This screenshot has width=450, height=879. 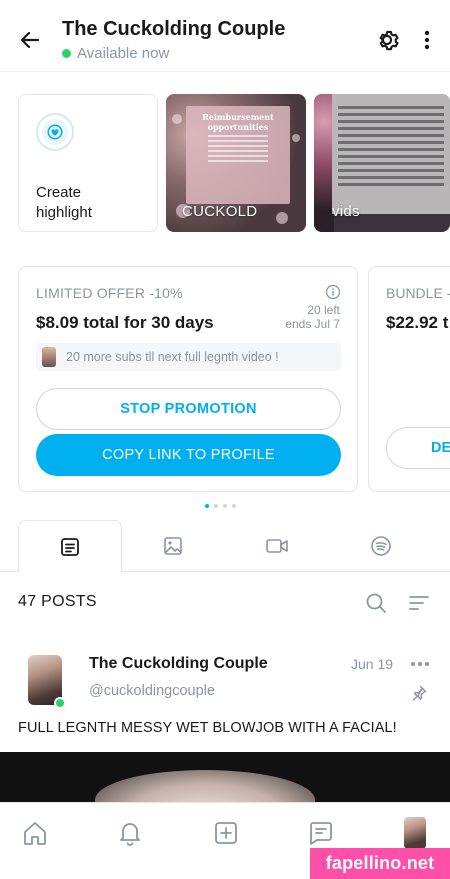 I want to click on create-highlight-button: Create highlight, so click(x=88, y=163).